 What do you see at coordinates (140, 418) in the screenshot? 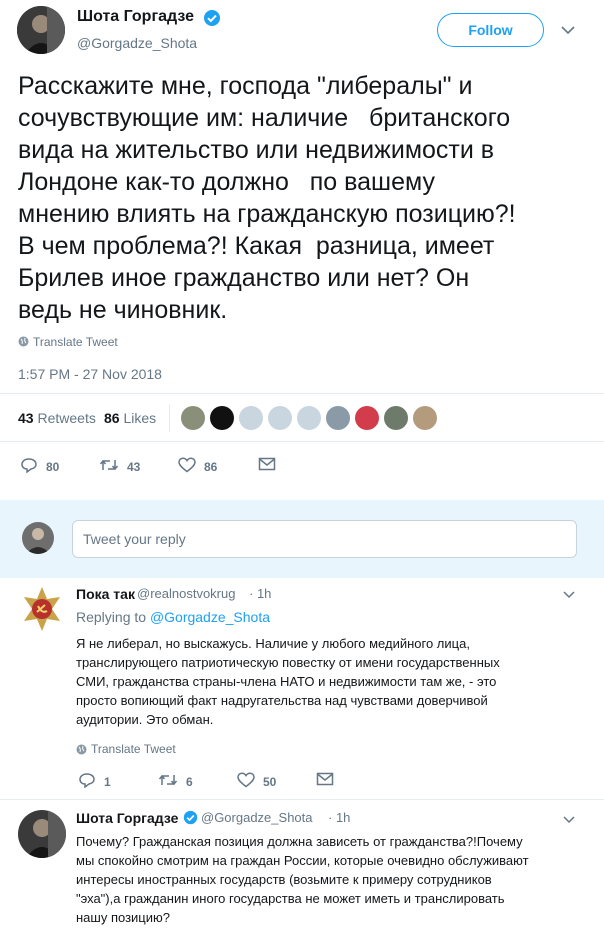
I see `likes-label: Likes` at bounding box center [140, 418].